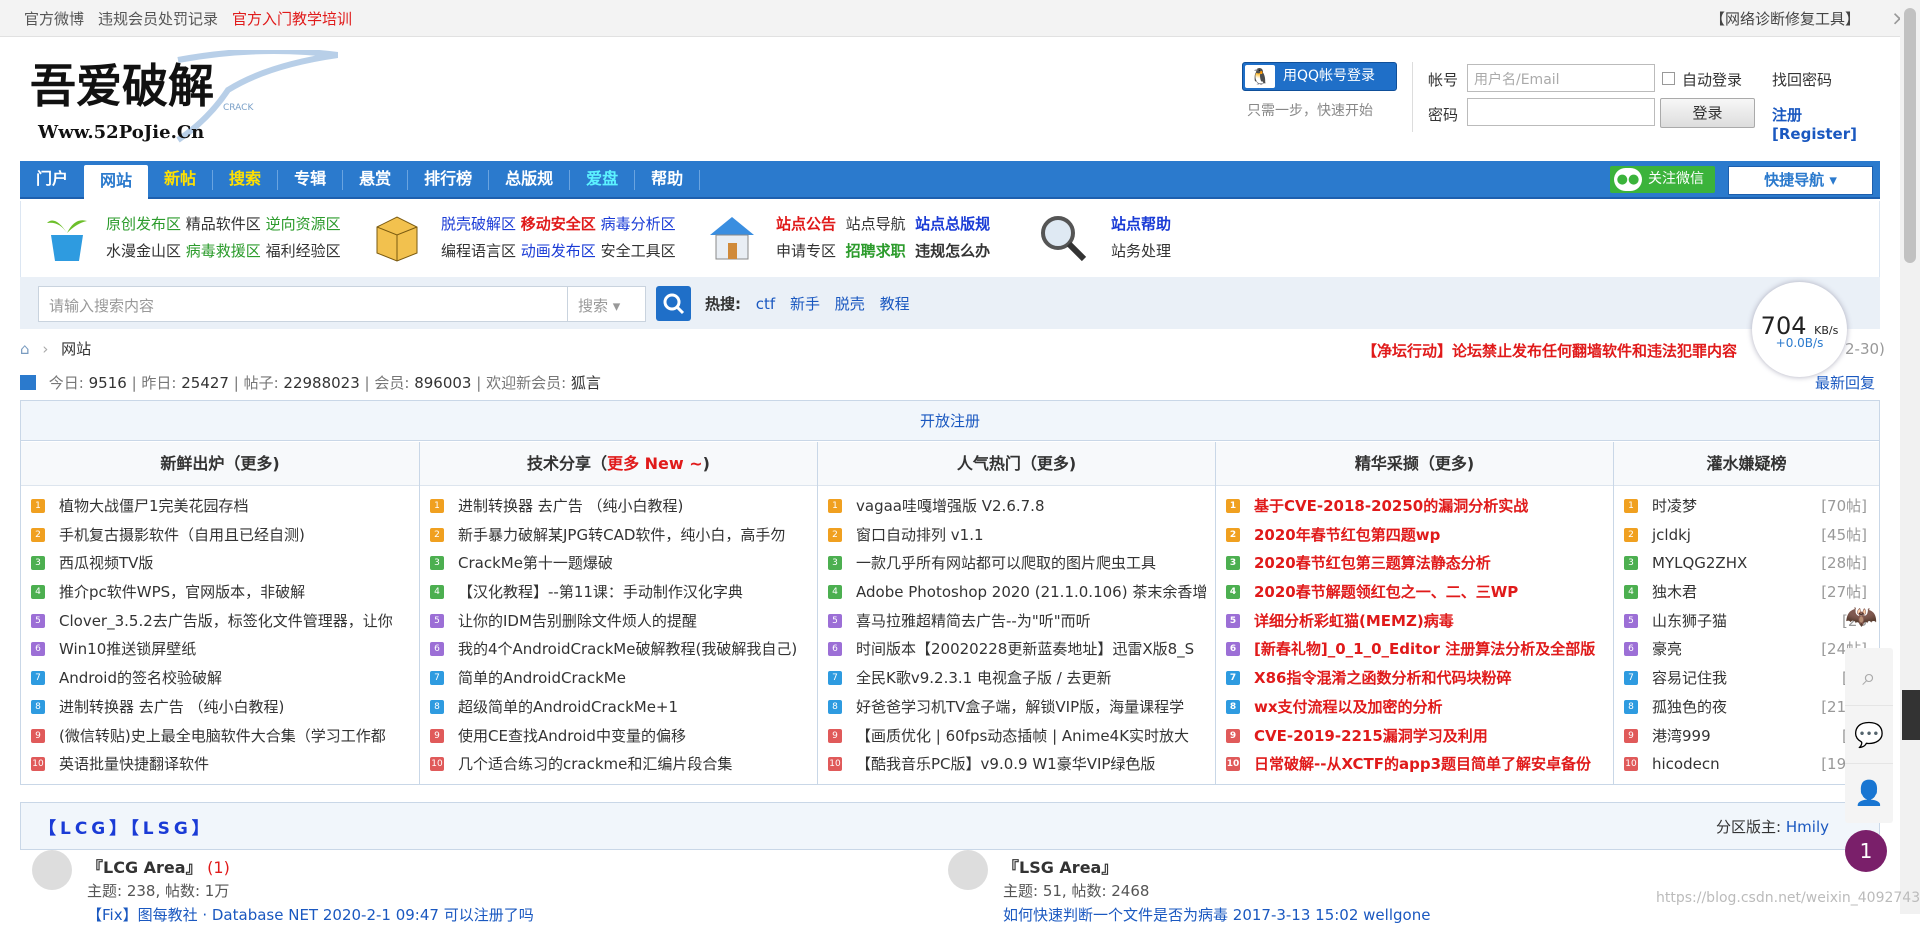 The image size is (1920, 925). What do you see at coordinates (220, 678) in the screenshot?
I see `post-item: 7 Android的签名校验破解` at bounding box center [220, 678].